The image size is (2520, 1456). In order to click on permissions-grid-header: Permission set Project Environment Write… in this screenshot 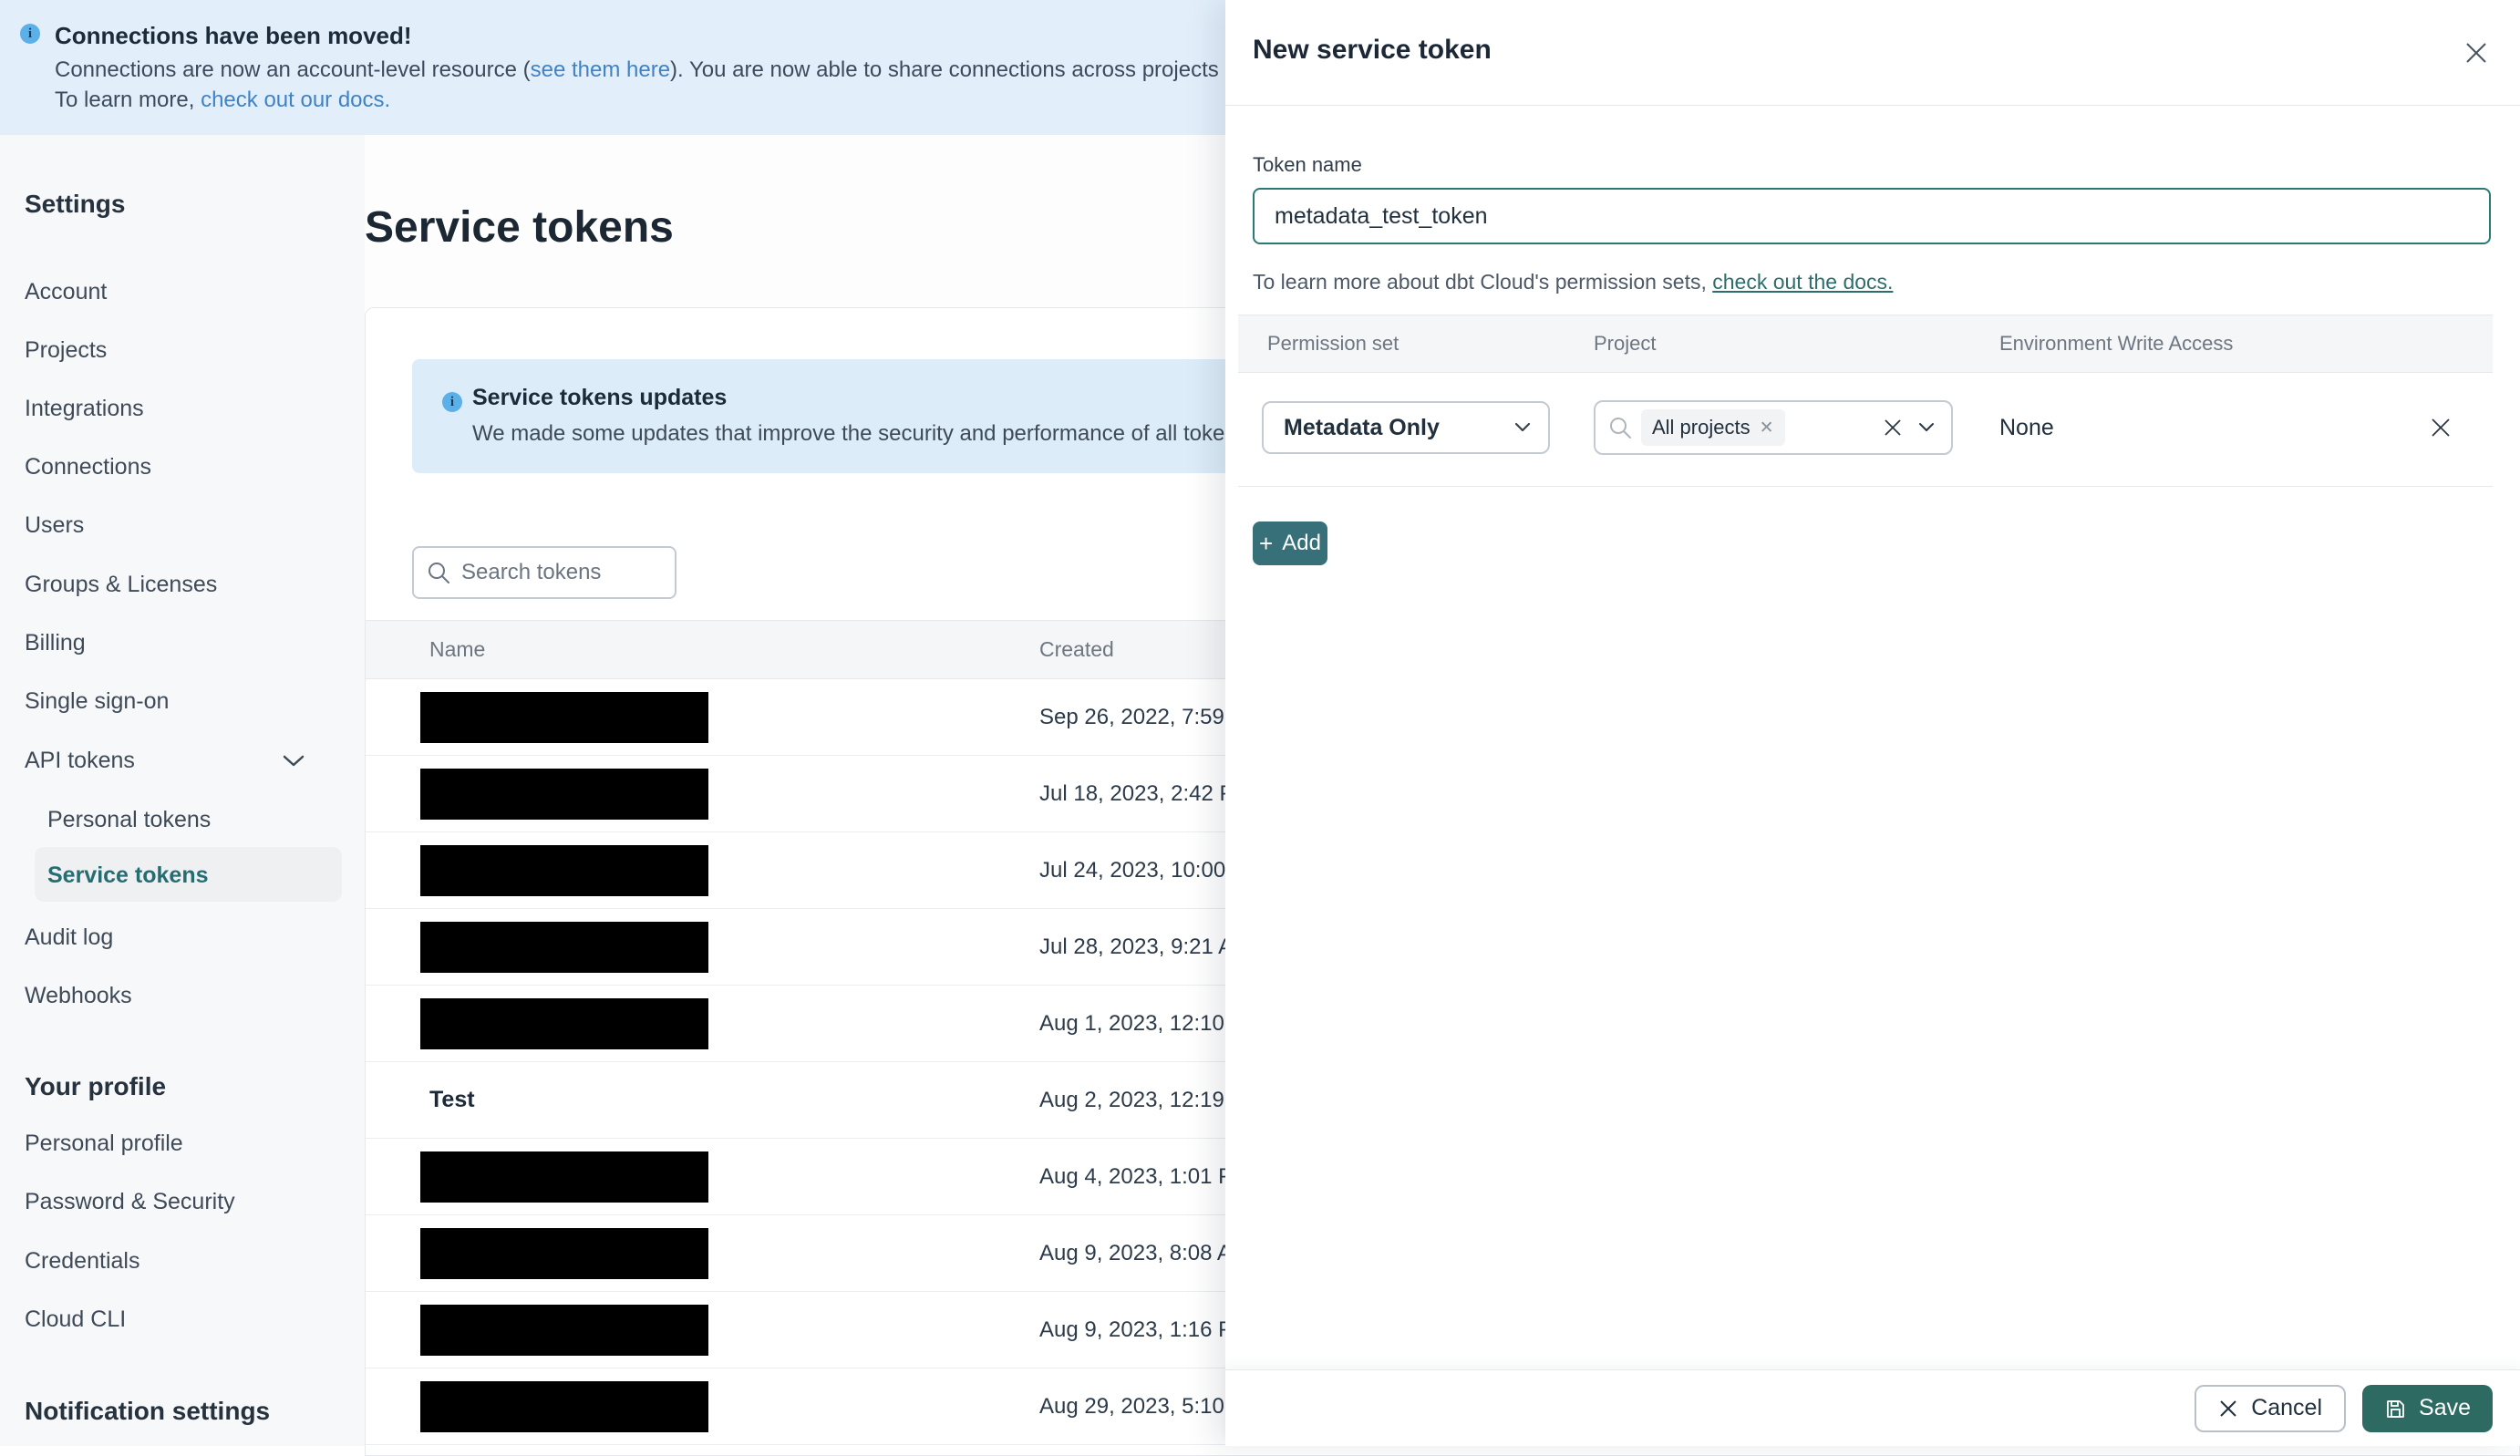, I will do `click(1865, 344)`.